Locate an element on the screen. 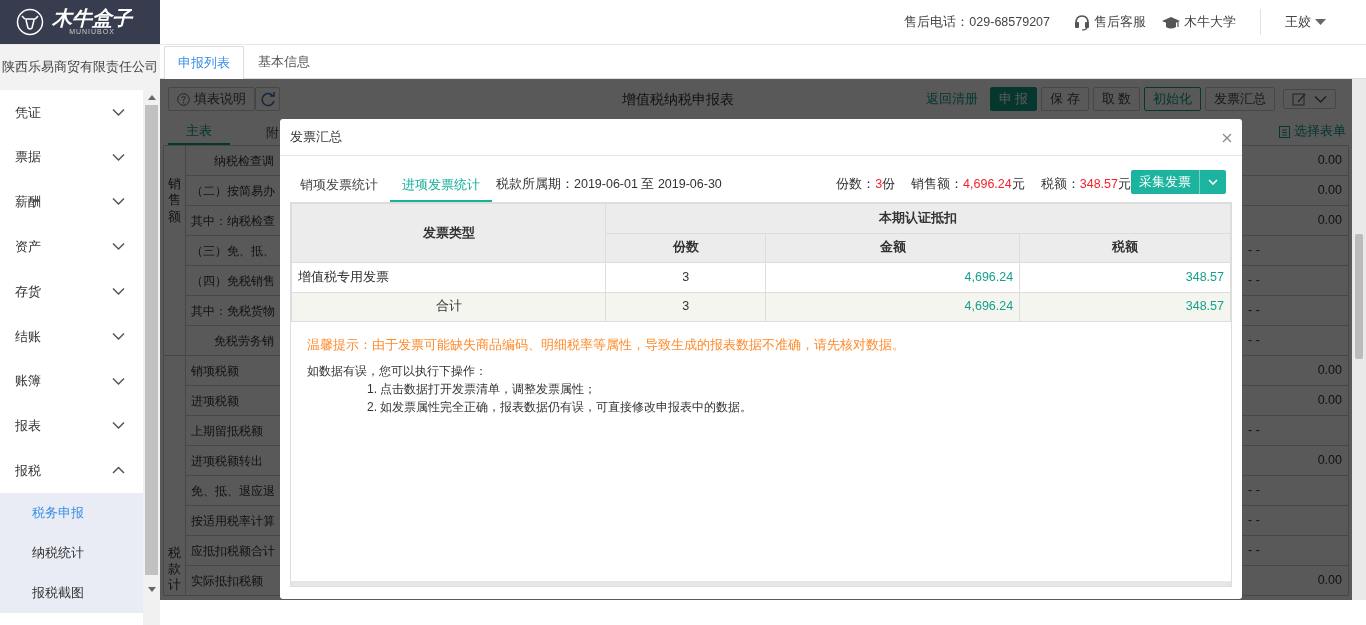 The height and width of the screenshot is (625, 1366). table-cell: 合计 is located at coordinates (448, 307).